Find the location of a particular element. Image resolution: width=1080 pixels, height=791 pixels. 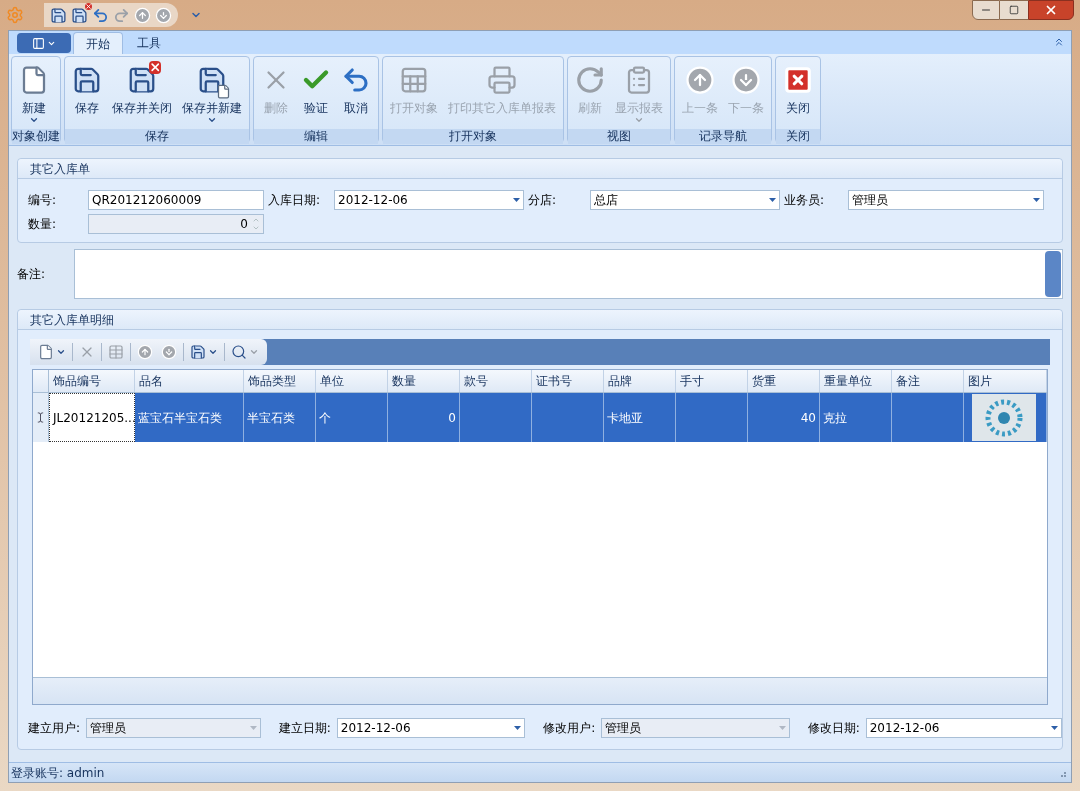

field-label: 建立用户: is located at coordinates (54, 728).